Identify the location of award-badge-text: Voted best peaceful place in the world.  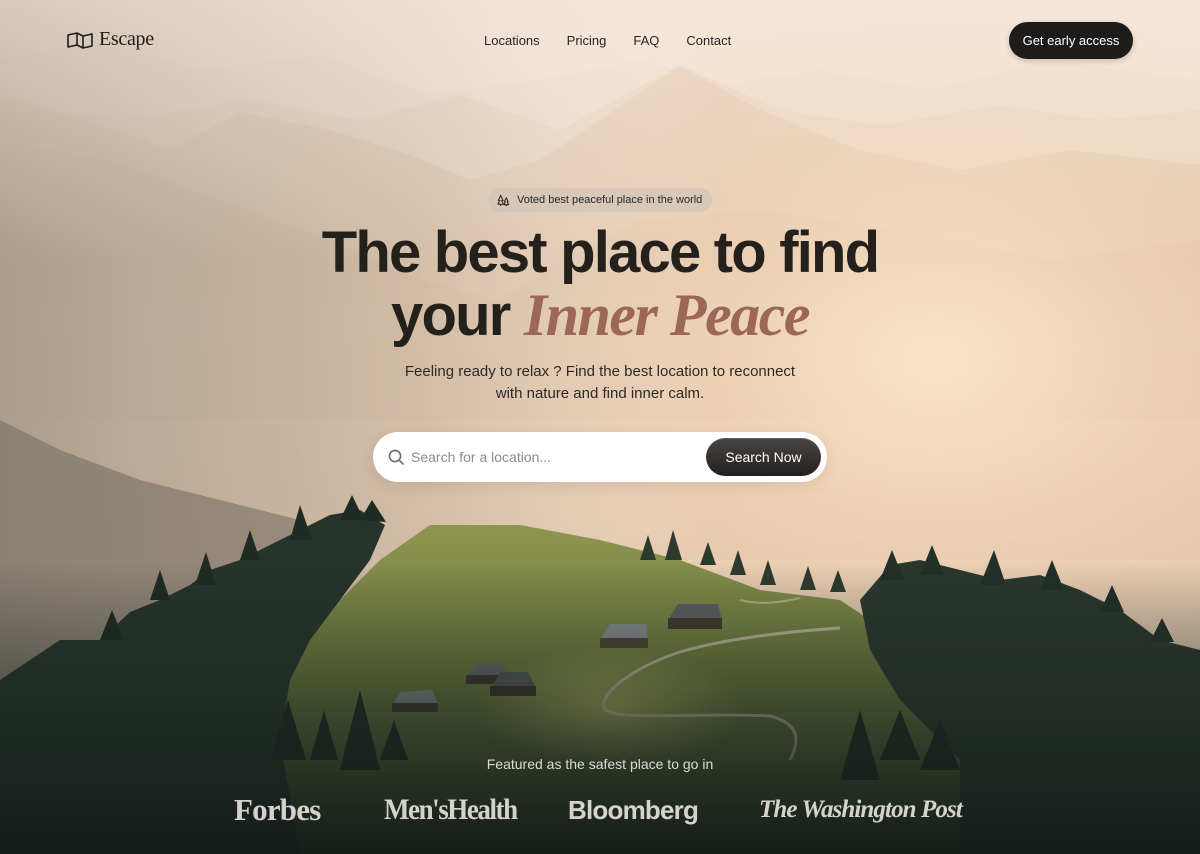
(610, 200).